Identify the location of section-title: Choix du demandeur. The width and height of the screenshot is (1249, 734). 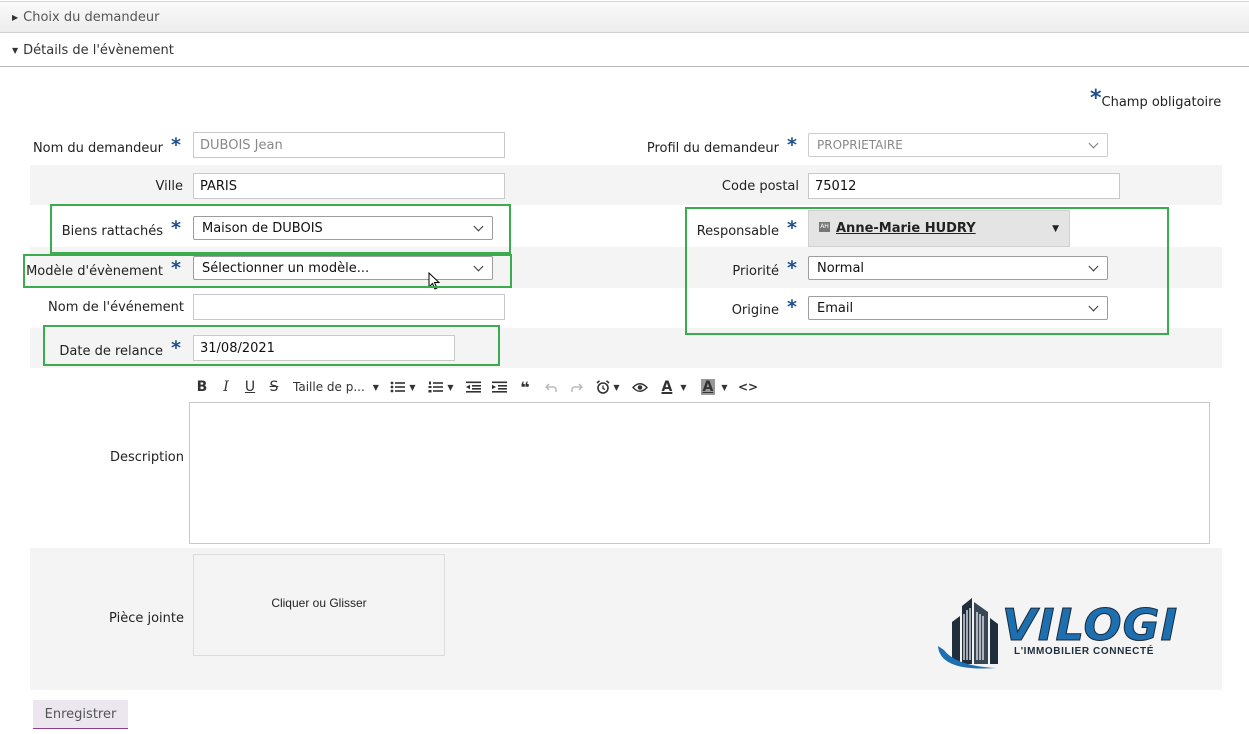
(91, 17).